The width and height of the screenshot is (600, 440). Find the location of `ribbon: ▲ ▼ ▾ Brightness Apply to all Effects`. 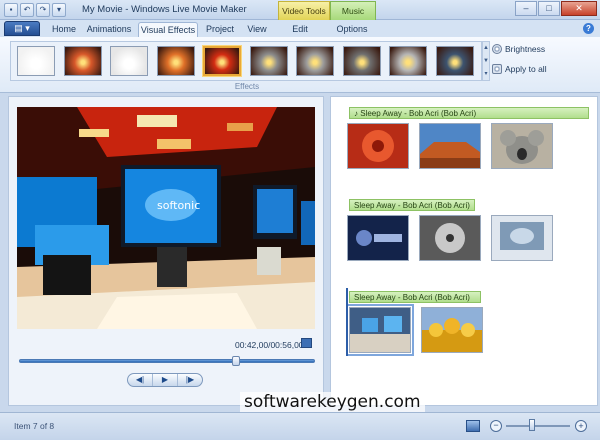

ribbon: ▲ ▼ ▾ Brightness Apply to all Effects is located at coordinates (300, 65).